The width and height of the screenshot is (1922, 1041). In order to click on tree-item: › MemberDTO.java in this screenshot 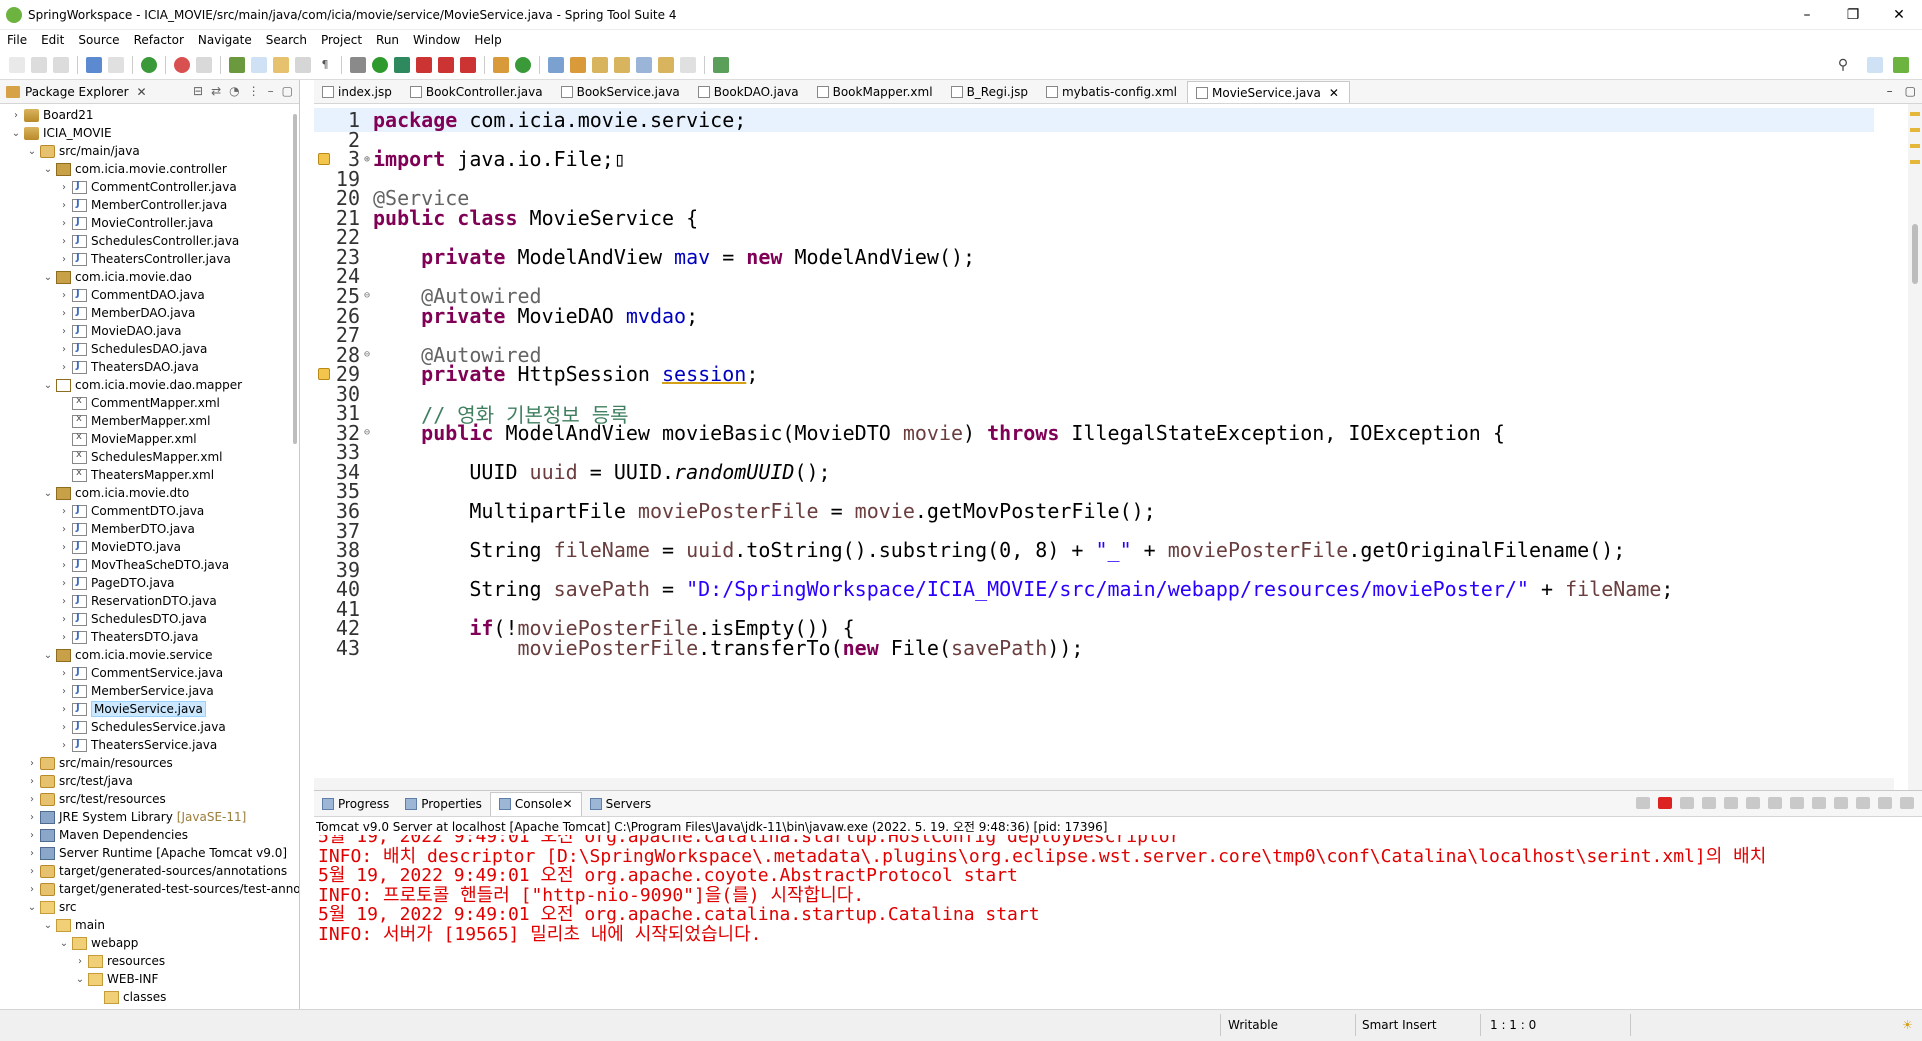, I will do `click(126, 529)`.